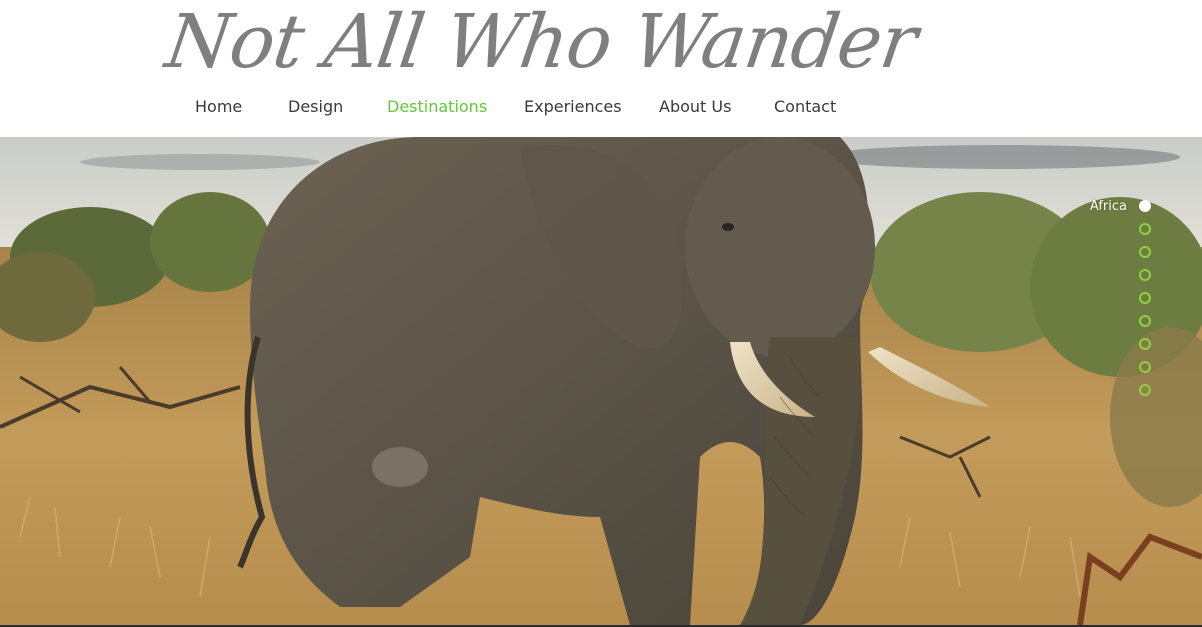 The image size is (1202, 627). What do you see at coordinates (315, 106) in the screenshot?
I see `nav-item-design: Design` at bounding box center [315, 106].